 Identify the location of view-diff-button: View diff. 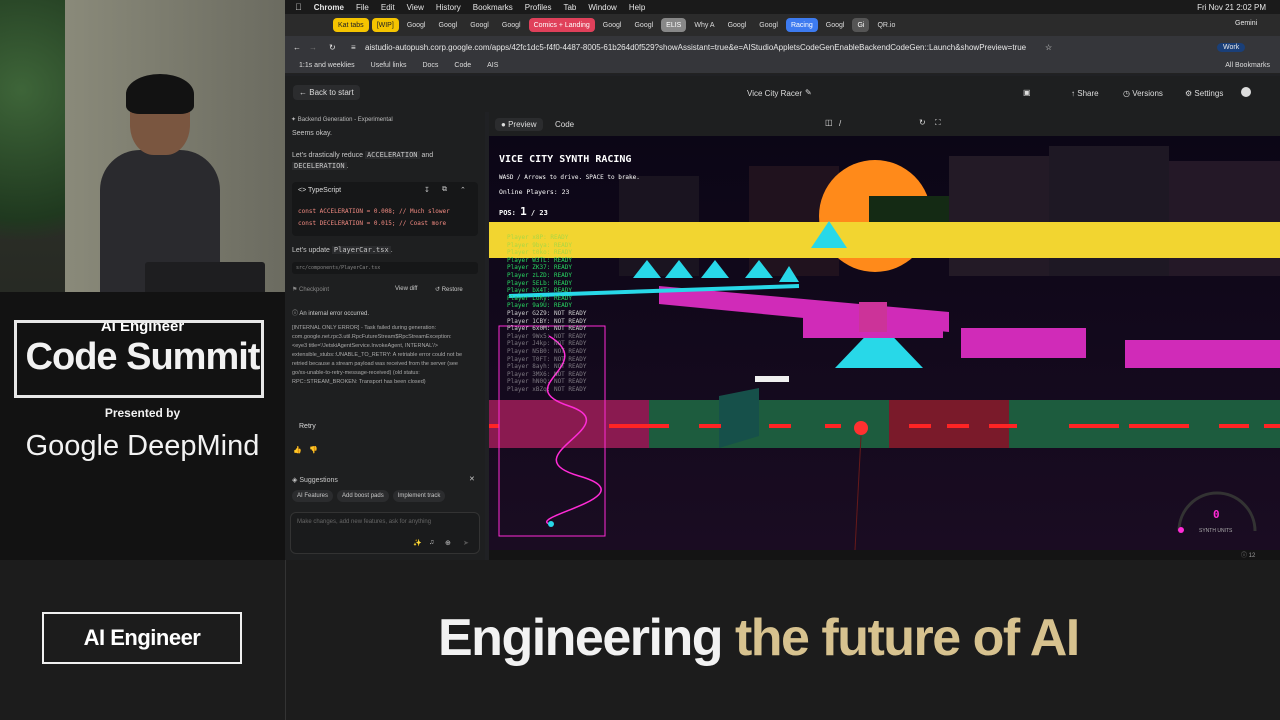
(406, 289).